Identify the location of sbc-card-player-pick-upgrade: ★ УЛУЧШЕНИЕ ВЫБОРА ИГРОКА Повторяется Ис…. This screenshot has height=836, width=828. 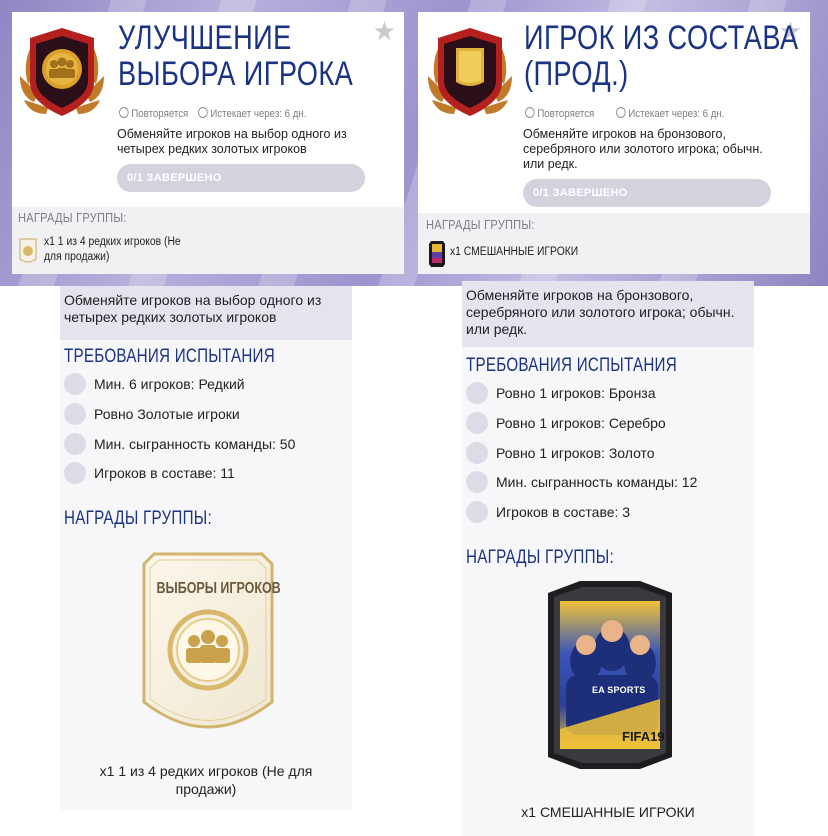
(208, 143).